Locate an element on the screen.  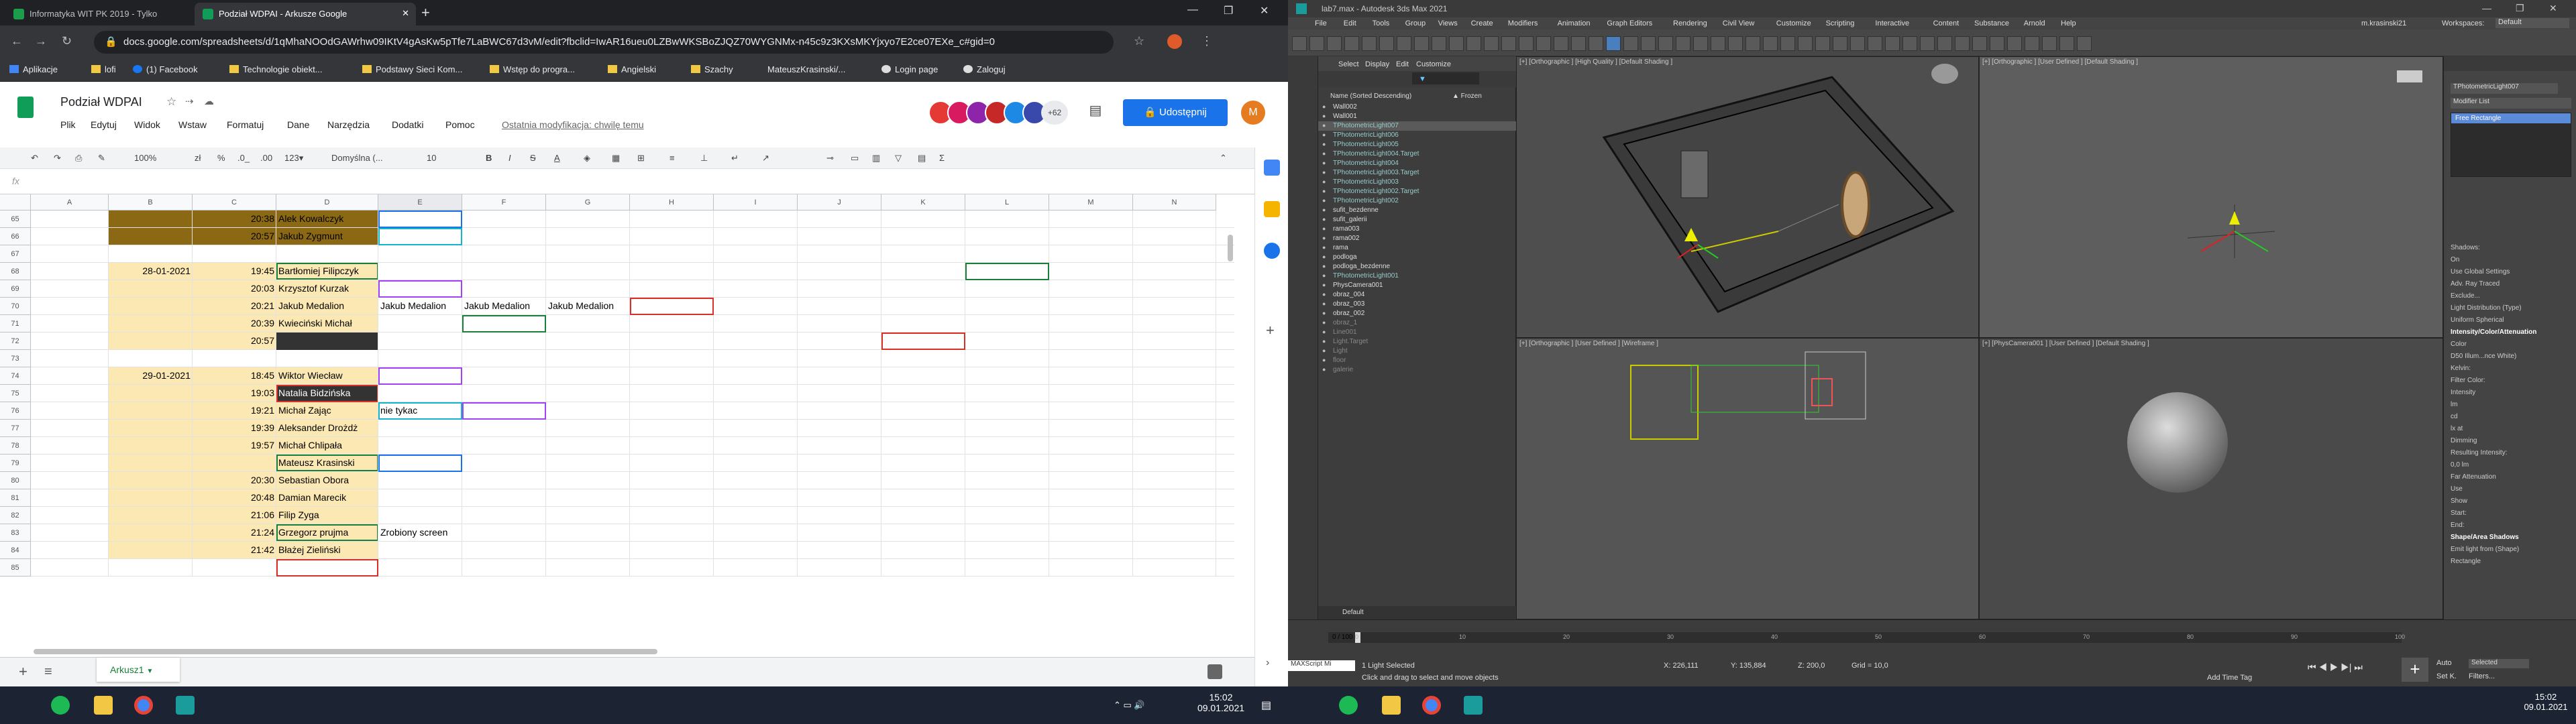
max-menu-substance: Substance is located at coordinates (1991, 23).